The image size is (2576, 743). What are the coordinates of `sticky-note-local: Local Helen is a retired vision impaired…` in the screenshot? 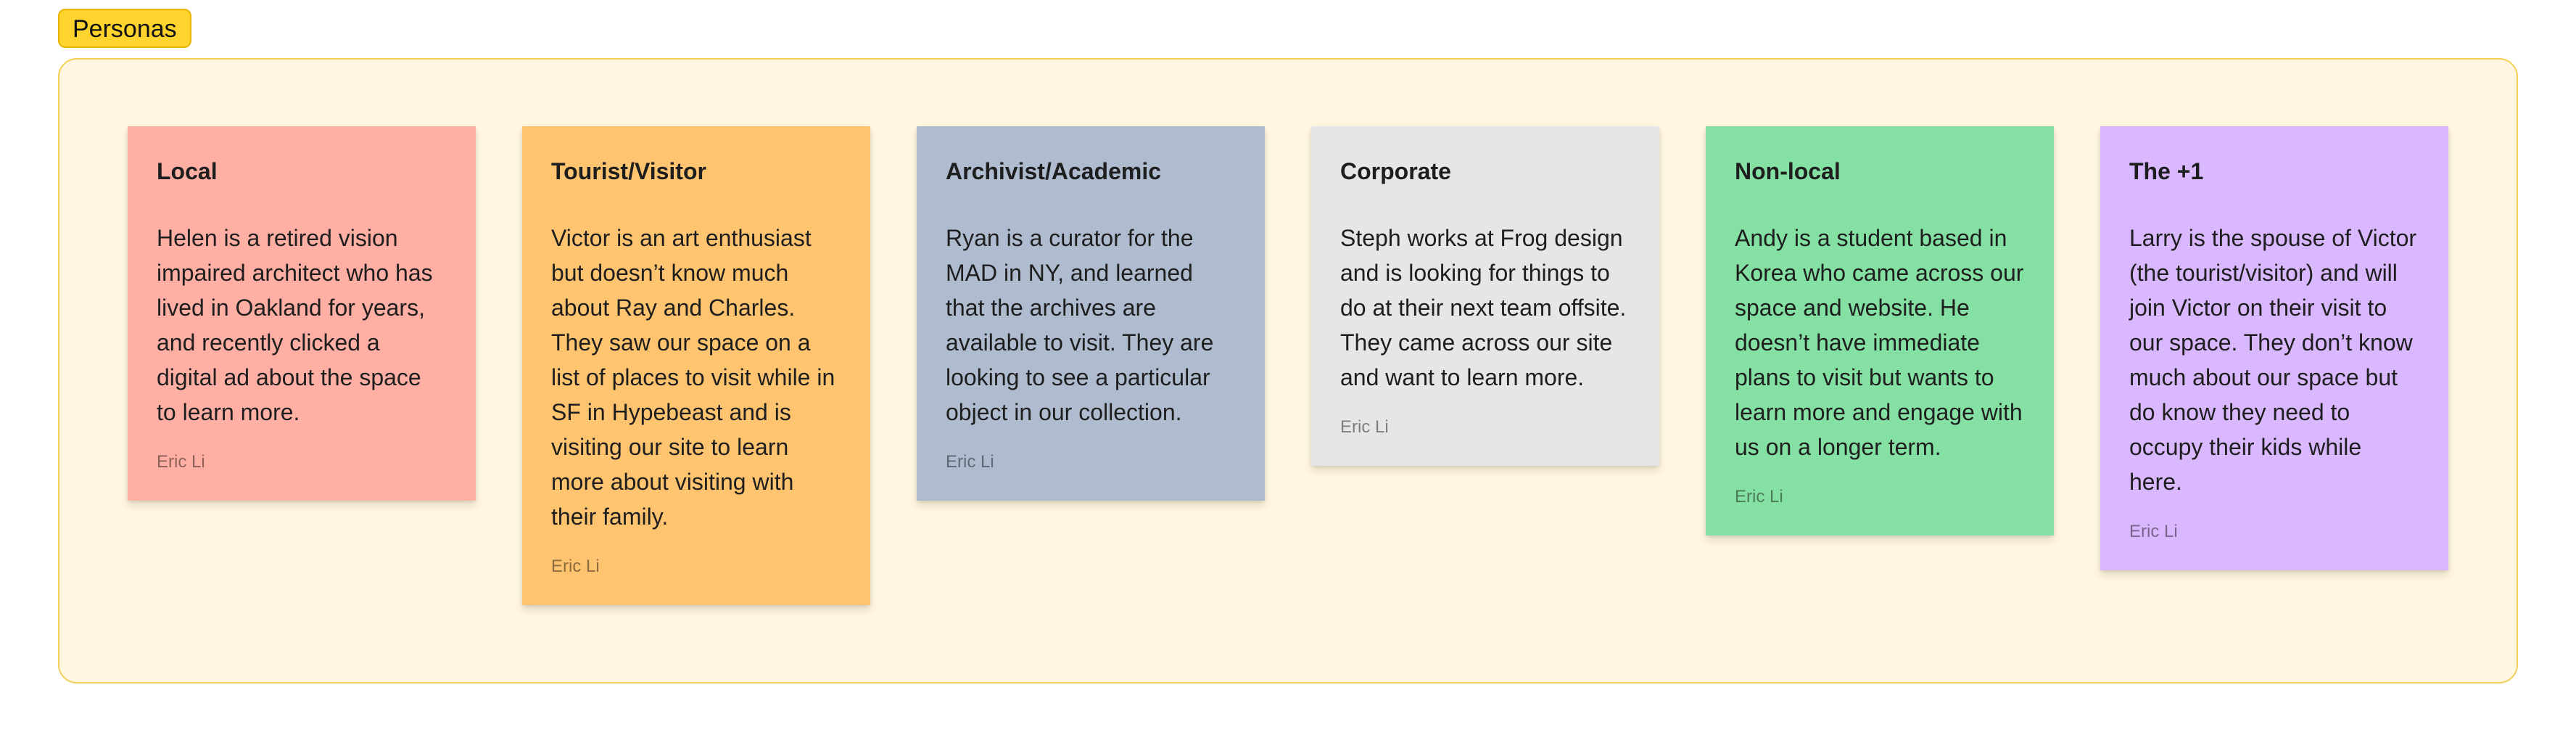 It's located at (302, 313).